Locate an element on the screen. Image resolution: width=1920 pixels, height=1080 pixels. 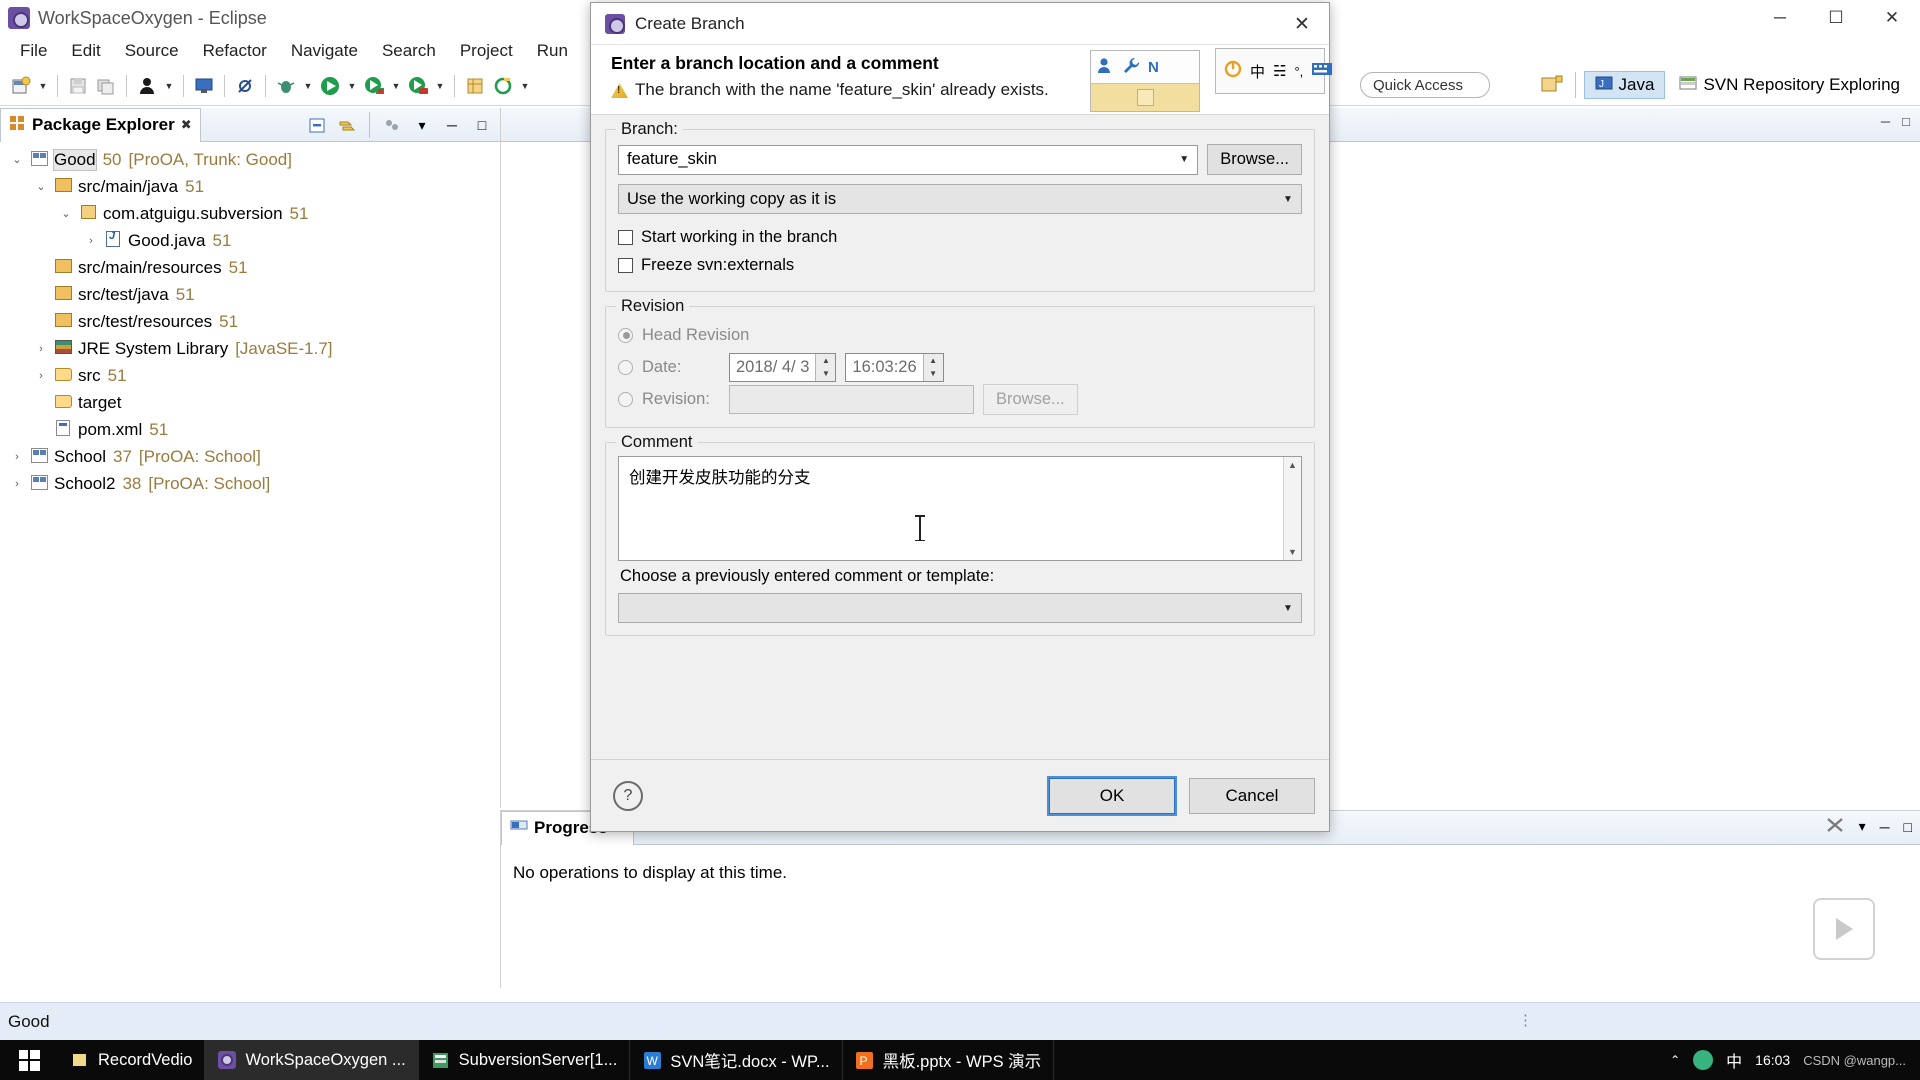
perspective-tab-svn-repository-exploring: SVN Repository Exploring is located at coordinates (1789, 85).